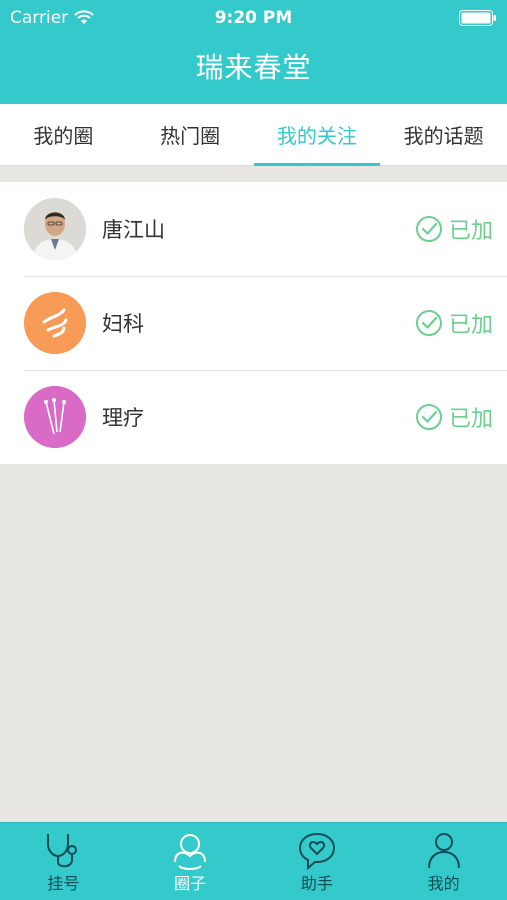 The height and width of the screenshot is (900, 507). I want to click on nav-mine: 我的, so click(443, 861).